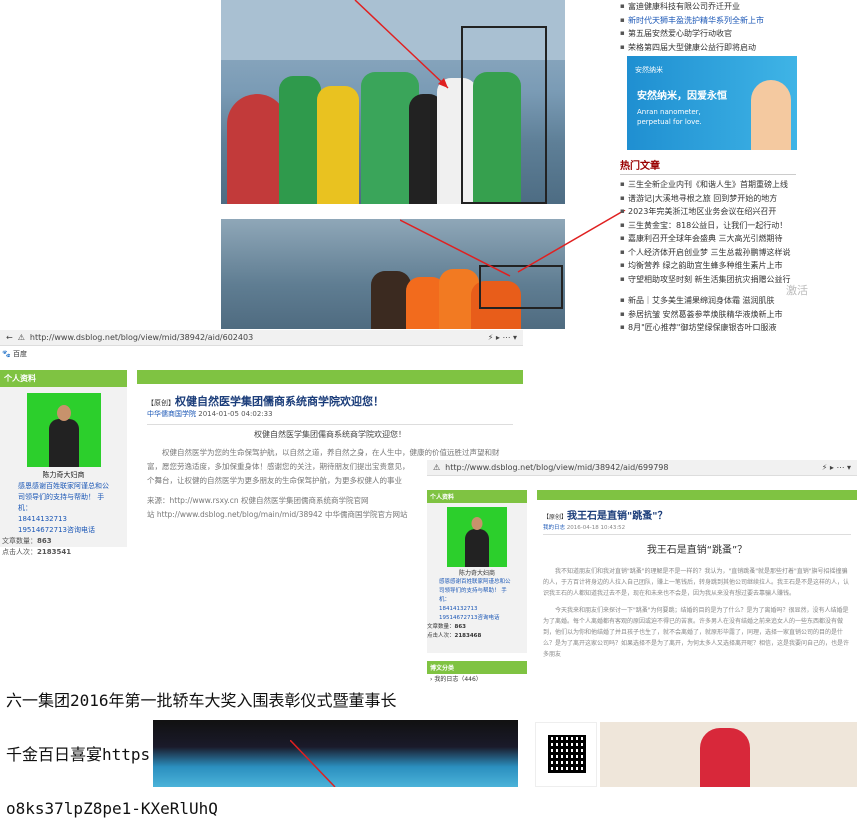 The image size is (857, 836). Describe the element at coordinates (669, 122) in the screenshot. I see `ad-subline: perpetual for love.` at that location.